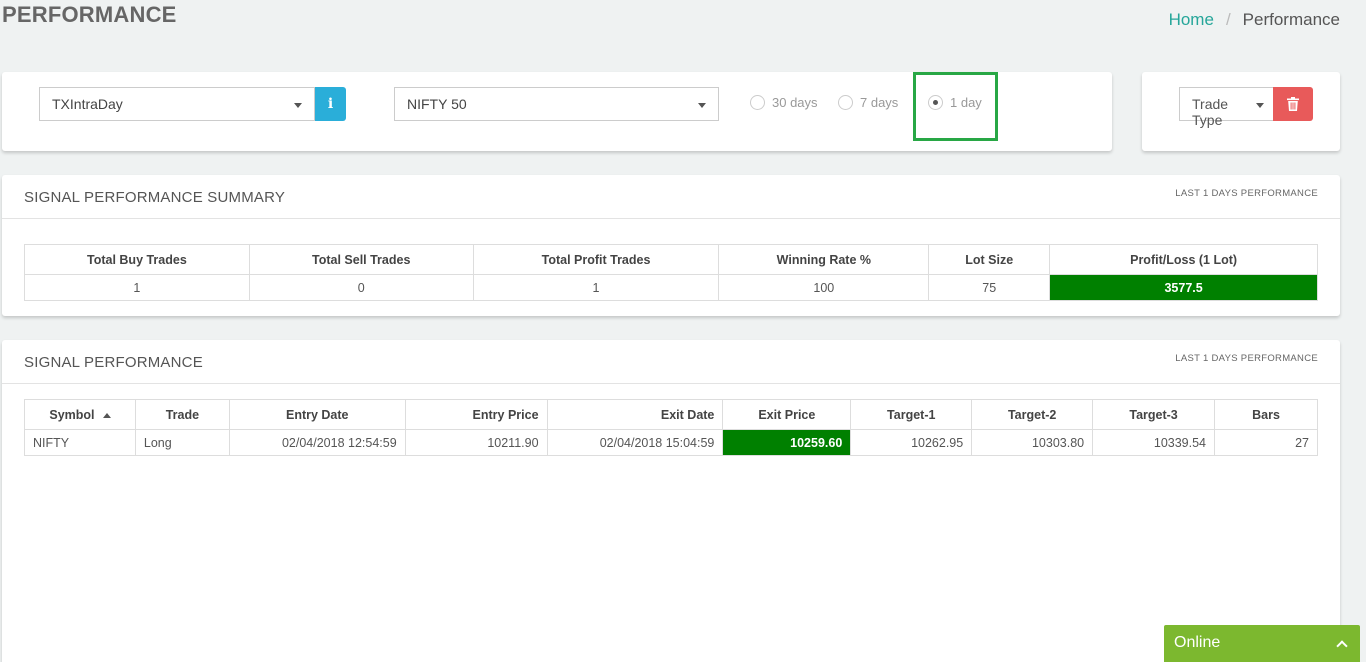  I want to click on table-cell: 02/04/2018 15:04:59, so click(635, 442).